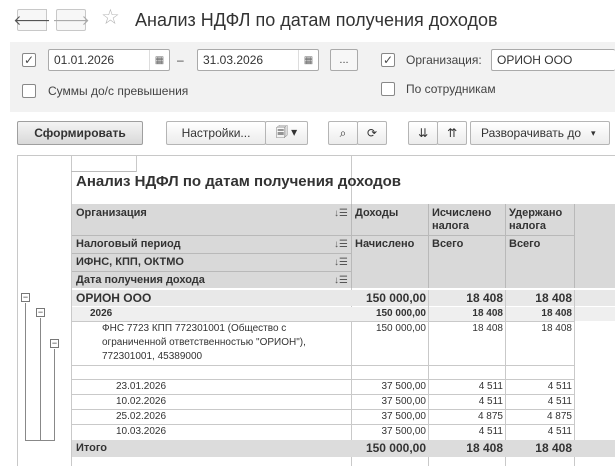 This screenshot has width=615, height=466. I want to click on org-field: ОРИОН ООО, so click(553, 60).